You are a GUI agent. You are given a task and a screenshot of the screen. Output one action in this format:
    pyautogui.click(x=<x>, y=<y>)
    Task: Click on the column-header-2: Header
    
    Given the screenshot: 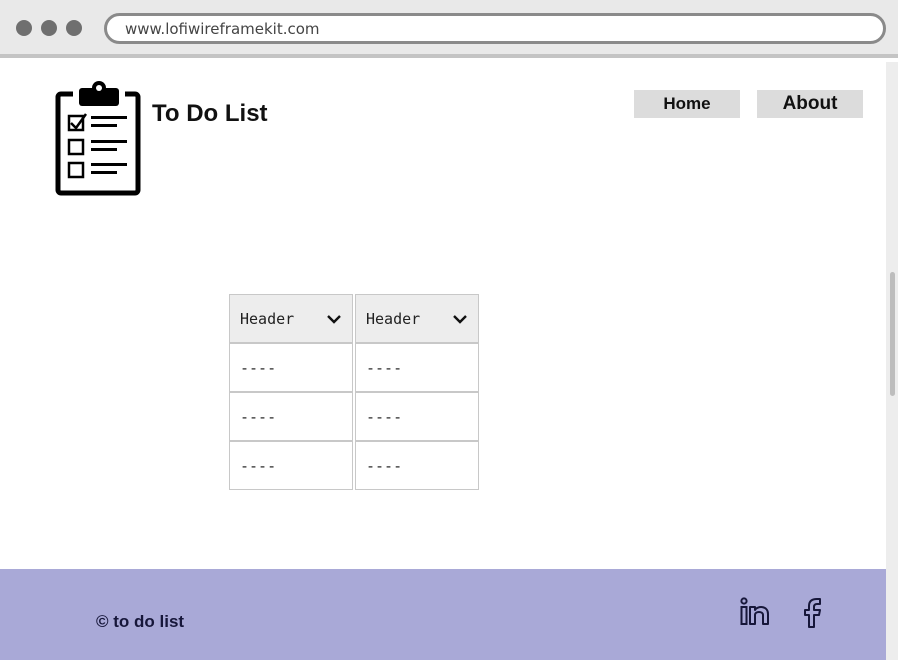 What is the action you would take?
    pyautogui.click(x=417, y=318)
    